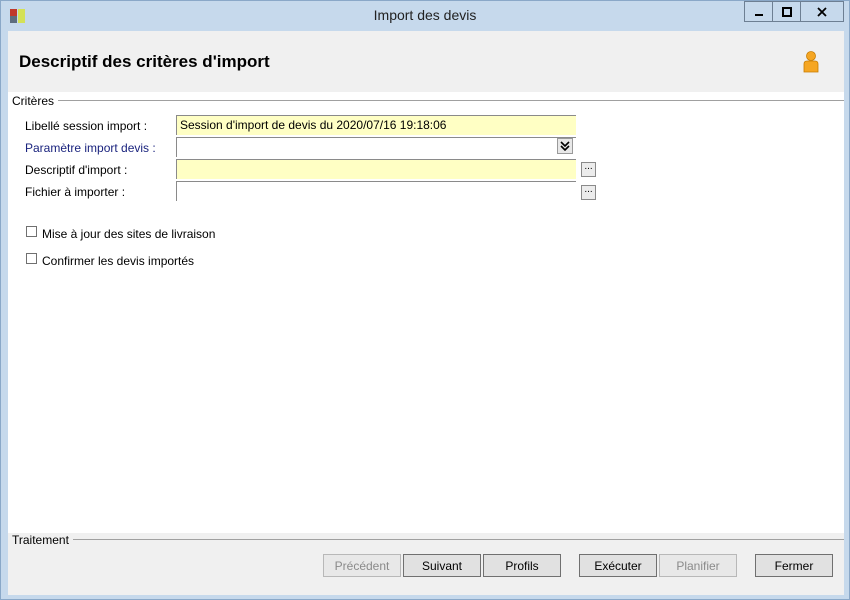  I want to click on criteria-group-label: Critères, so click(35, 101).